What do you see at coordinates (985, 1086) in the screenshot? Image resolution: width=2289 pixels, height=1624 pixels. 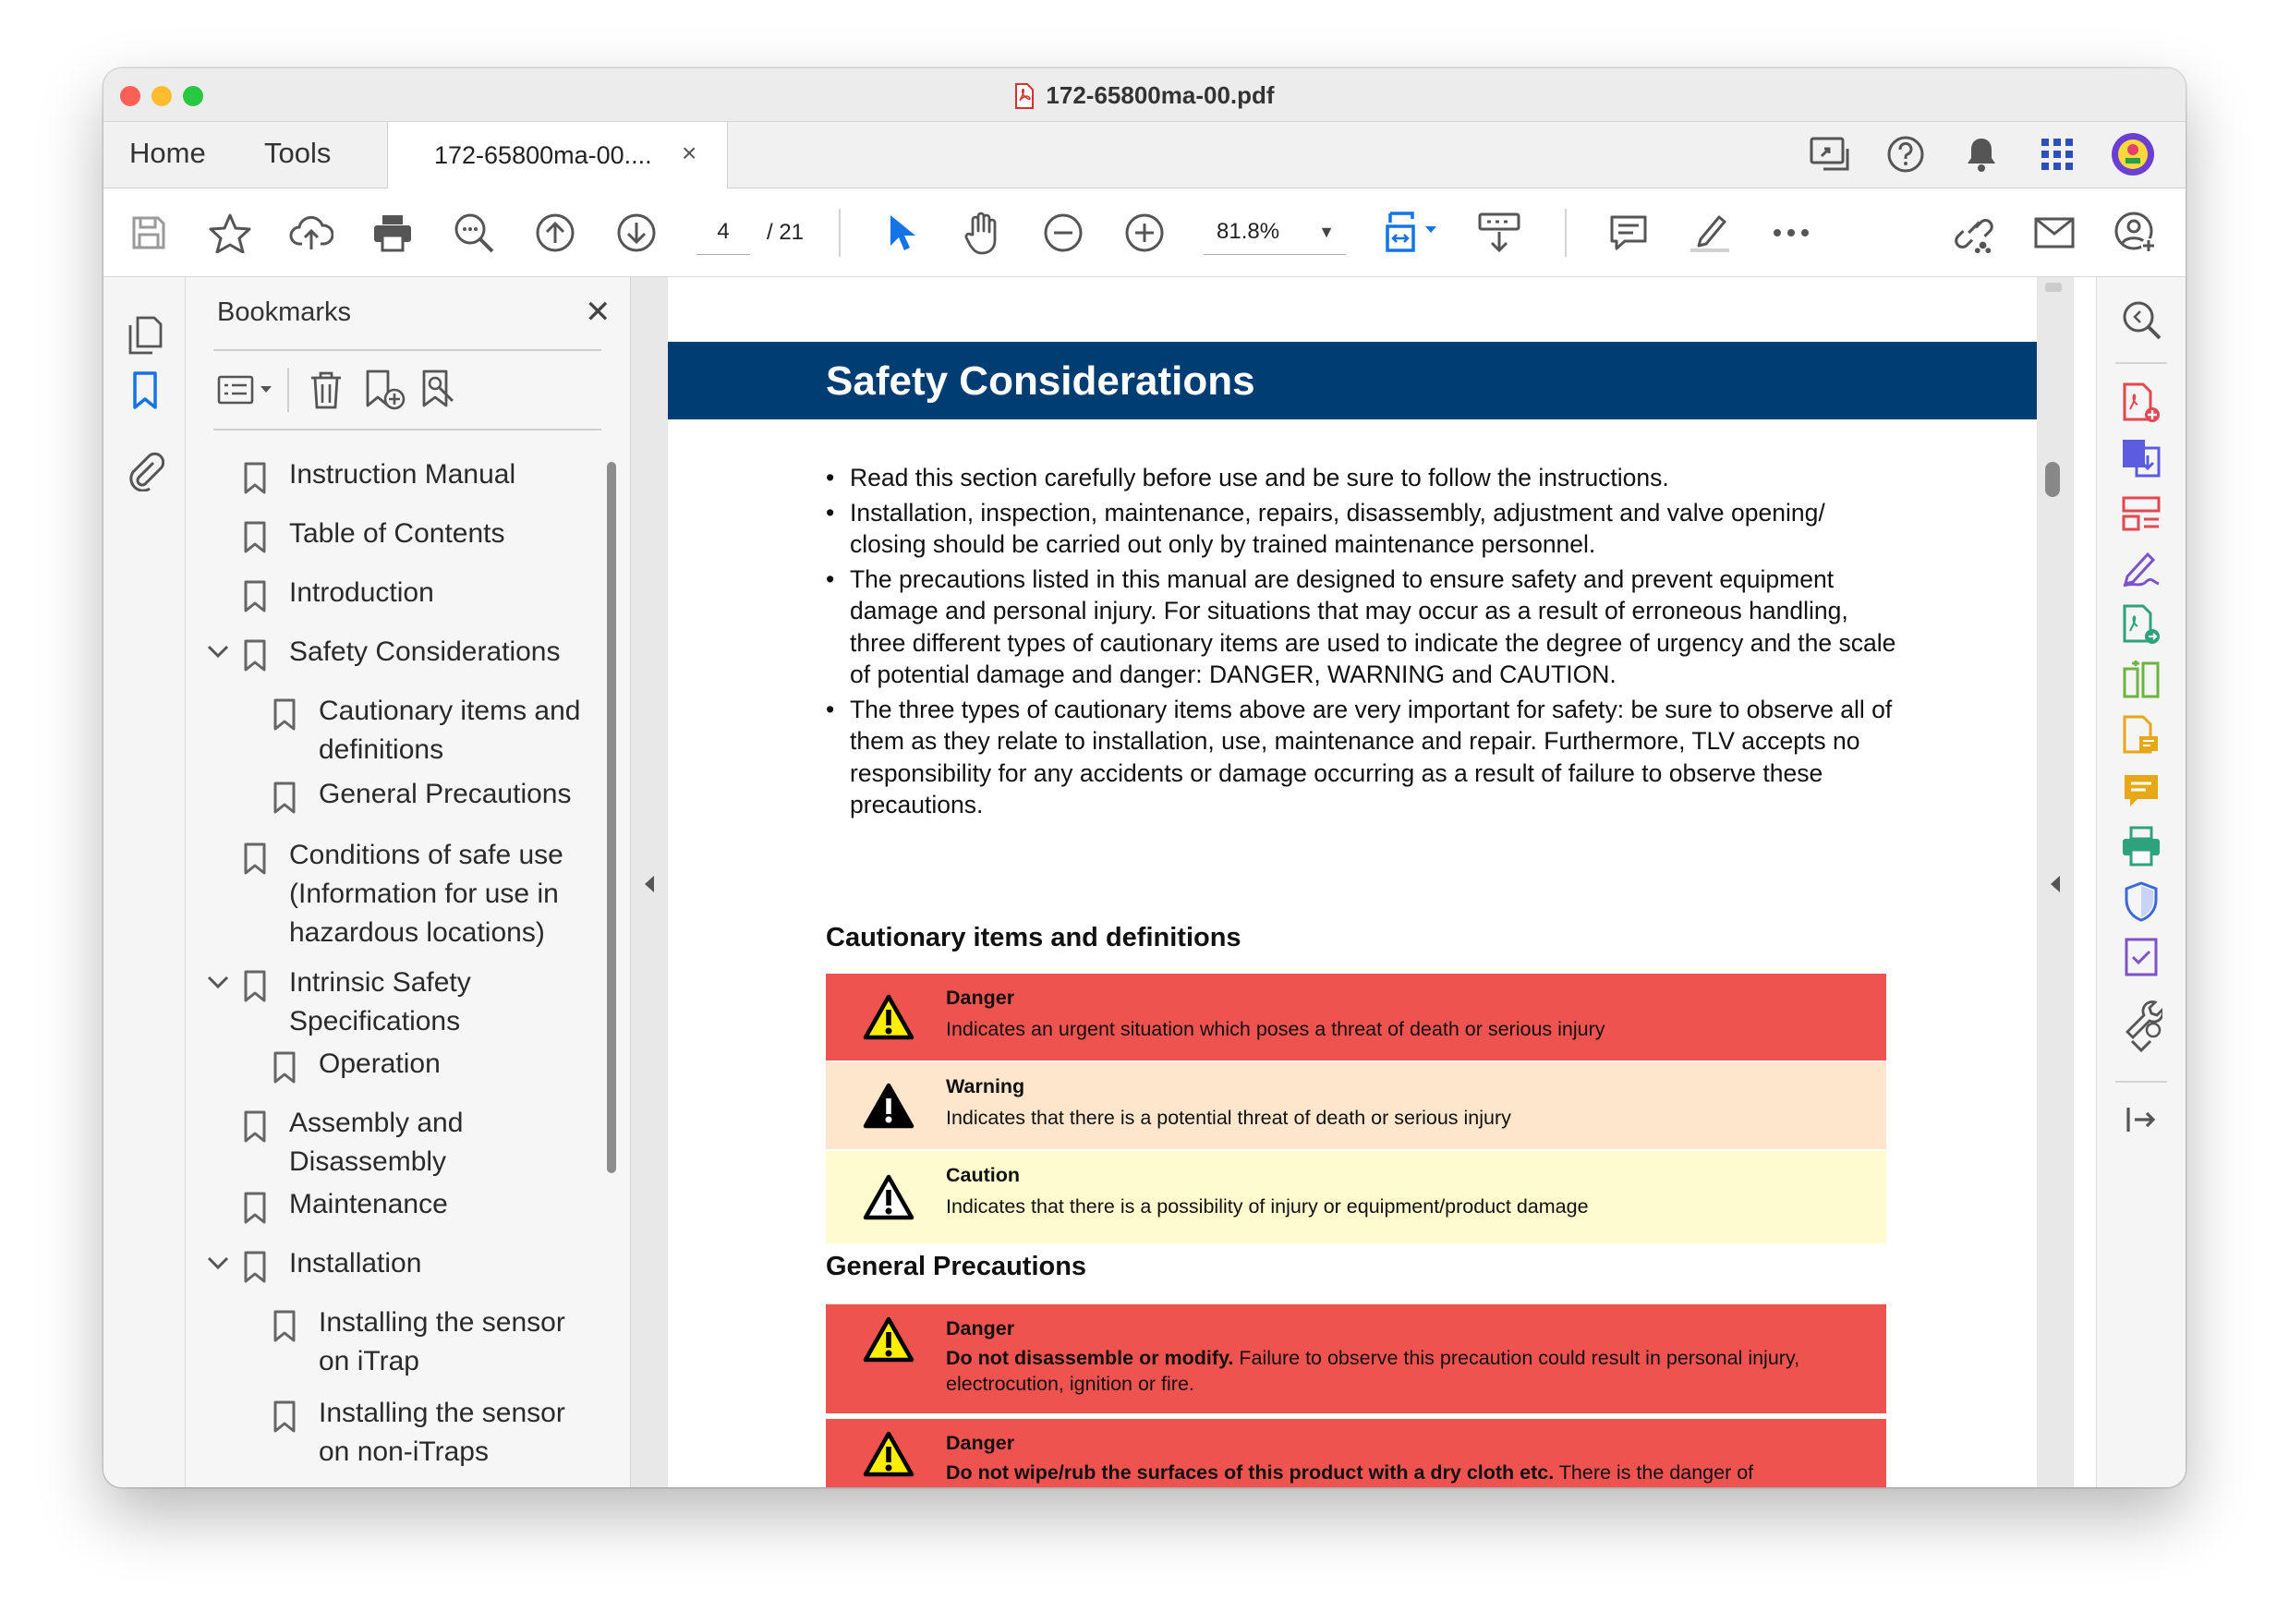 I see `definition-title: Warning` at bounding box center [985, 1086].